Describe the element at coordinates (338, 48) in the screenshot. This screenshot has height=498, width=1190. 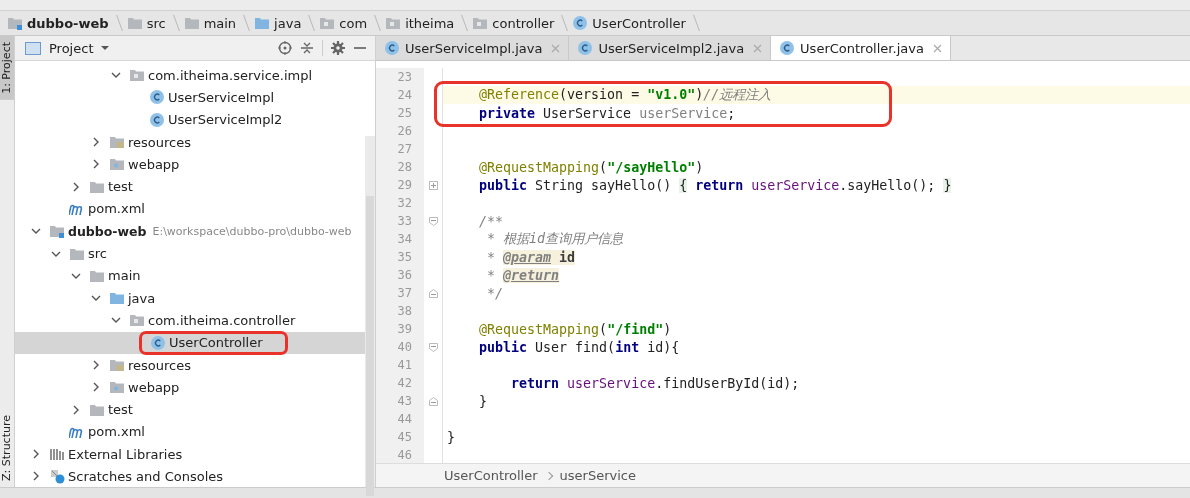
I see `settings-icon` at that location.